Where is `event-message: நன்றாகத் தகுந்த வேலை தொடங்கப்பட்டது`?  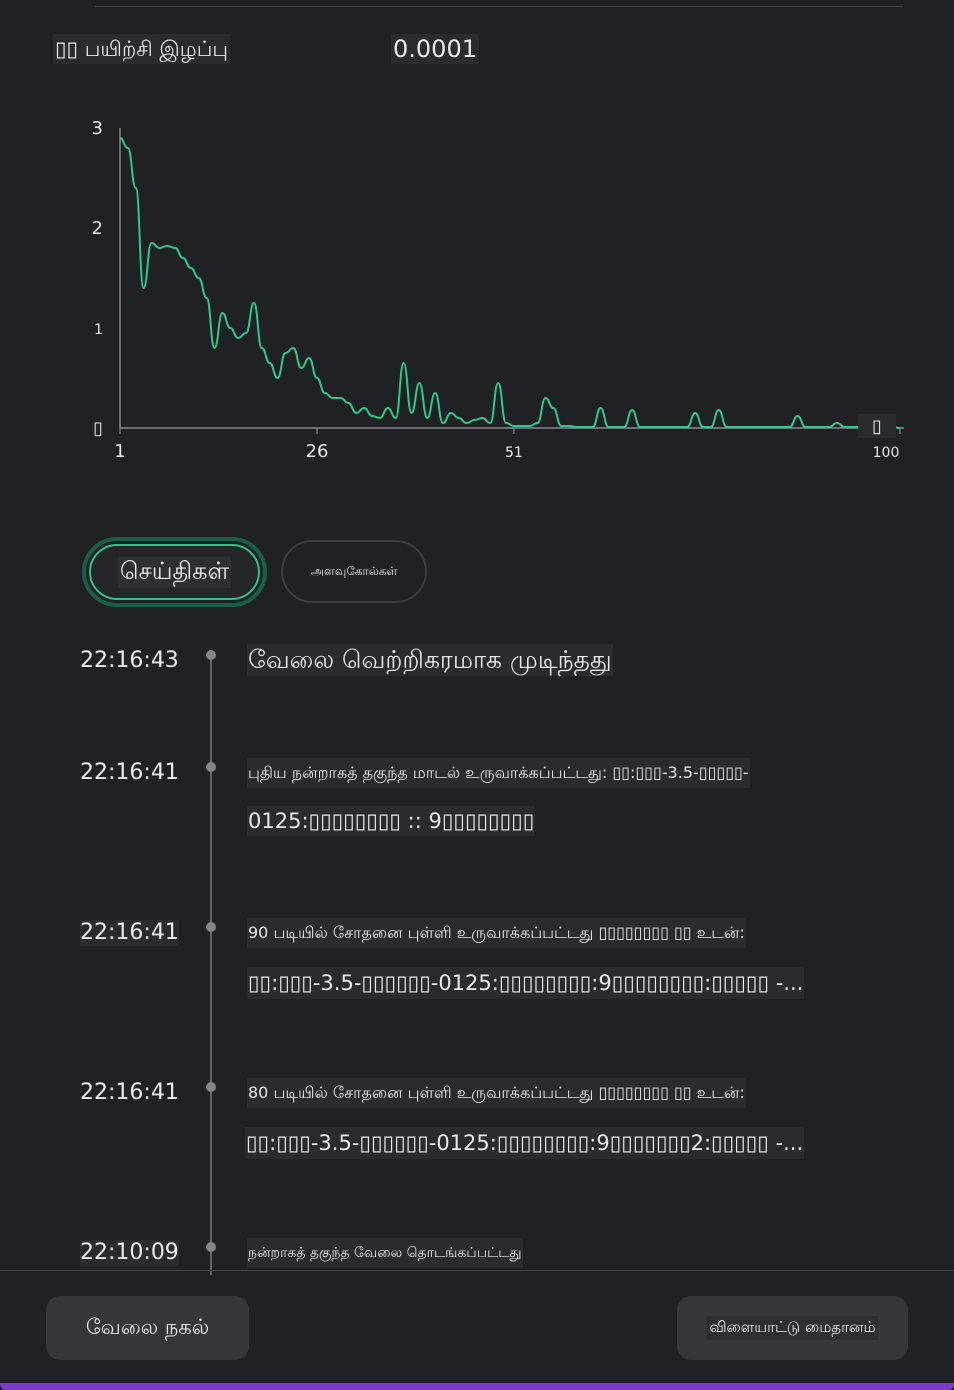 event-message: நன்றாகத் தகுந்த வேலை தொடங்கப்பட்டது is located at coordinates (385, 1253).